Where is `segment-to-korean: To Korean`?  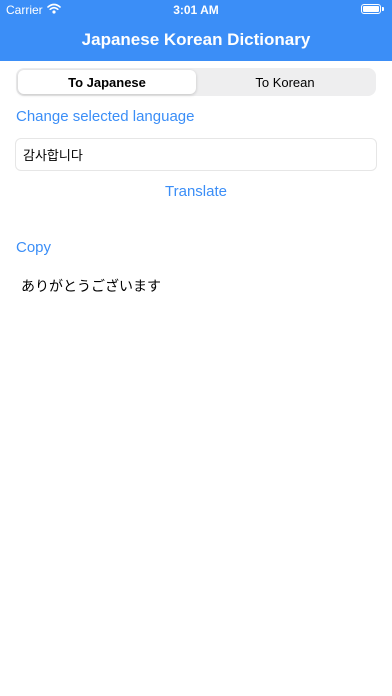 segment-to-korean: To Korean is located at coordinates (285, 82).